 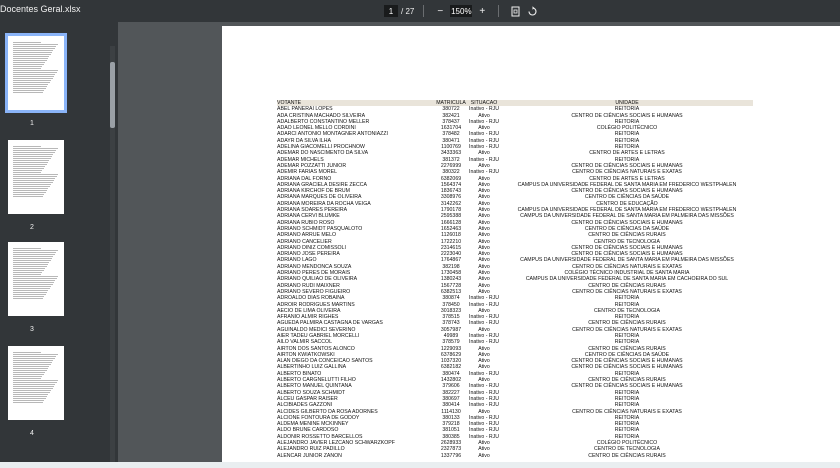 I want to click on thumbnail-page-number: 3, so click(x=32, y=329).